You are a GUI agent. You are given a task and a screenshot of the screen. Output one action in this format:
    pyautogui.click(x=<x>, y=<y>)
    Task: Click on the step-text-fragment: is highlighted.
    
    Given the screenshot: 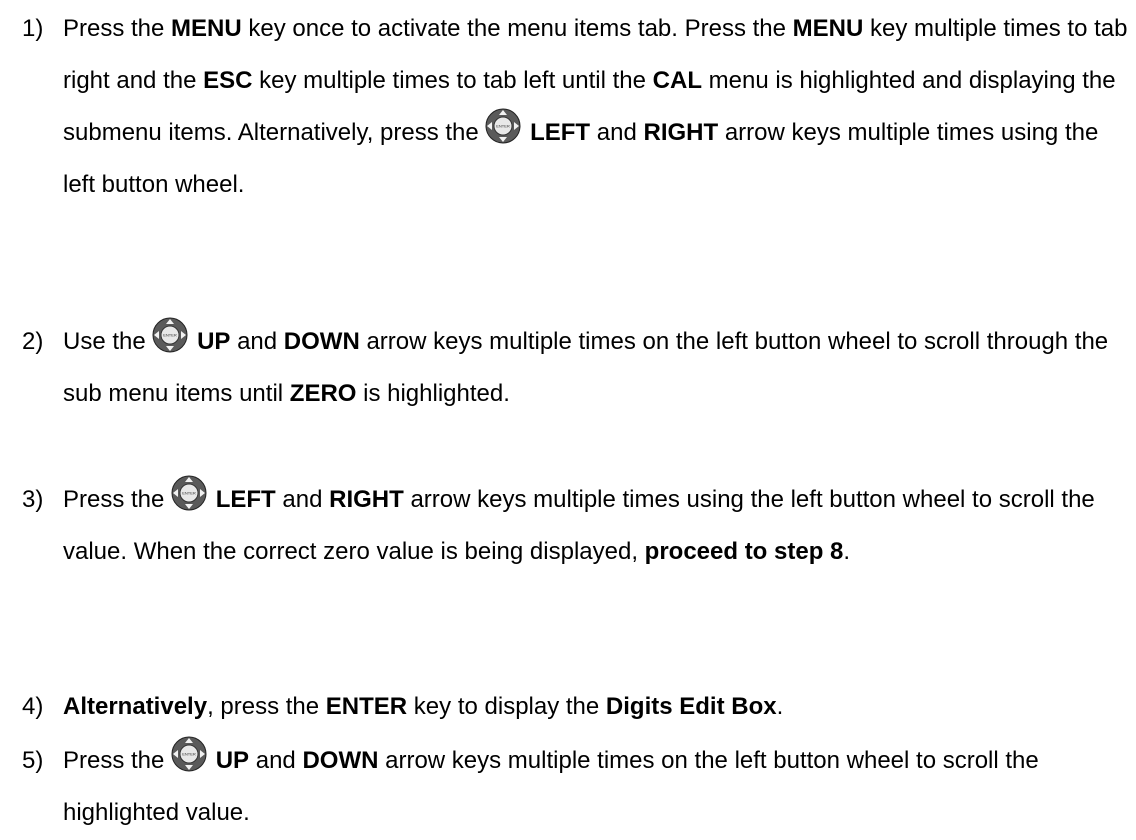 What is the action you would take?
    pyautogui.click(x=433, y=393)
    